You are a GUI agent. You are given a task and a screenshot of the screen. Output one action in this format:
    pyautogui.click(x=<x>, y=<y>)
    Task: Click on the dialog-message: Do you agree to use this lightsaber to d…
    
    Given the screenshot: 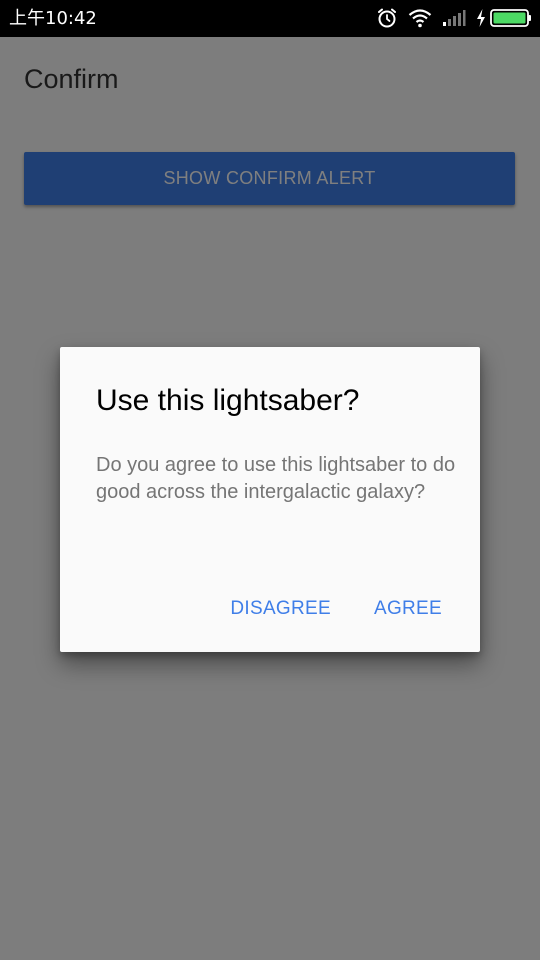 What is the action you would take?
    pyautogui.click(x=276, y=478)
    